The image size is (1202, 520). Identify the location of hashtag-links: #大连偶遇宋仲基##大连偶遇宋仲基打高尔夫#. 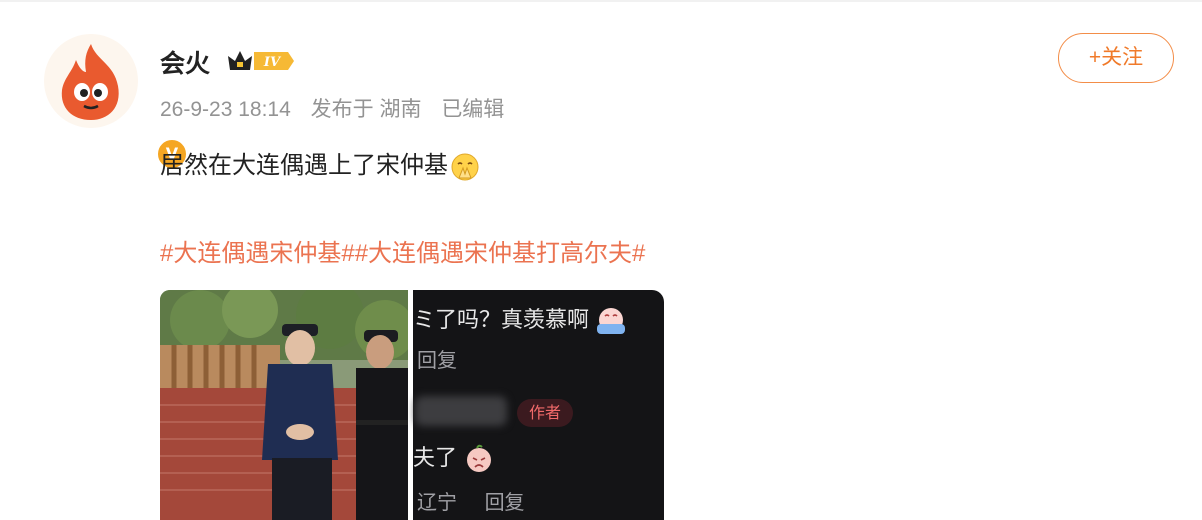
(402, 250).